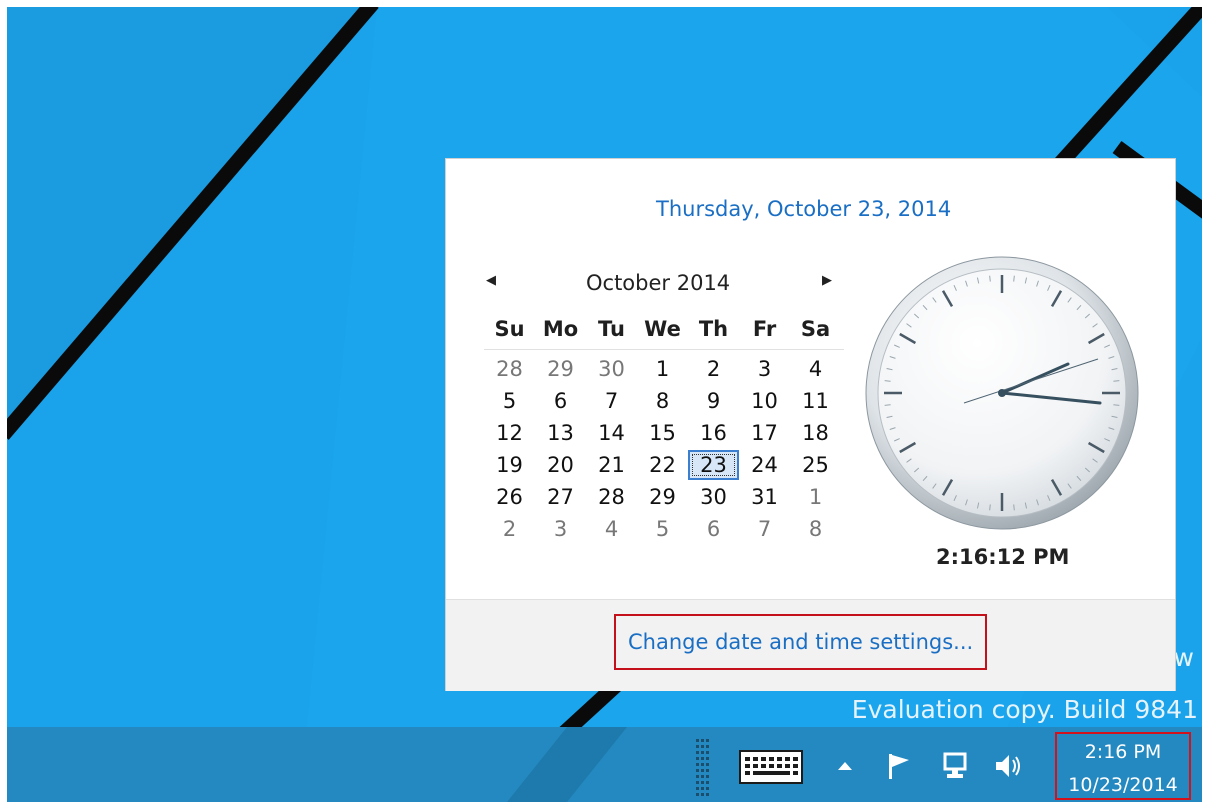 This screenshot has height=802, width=1215. I want to click on action-center-flag-icon, so click(899, 766).